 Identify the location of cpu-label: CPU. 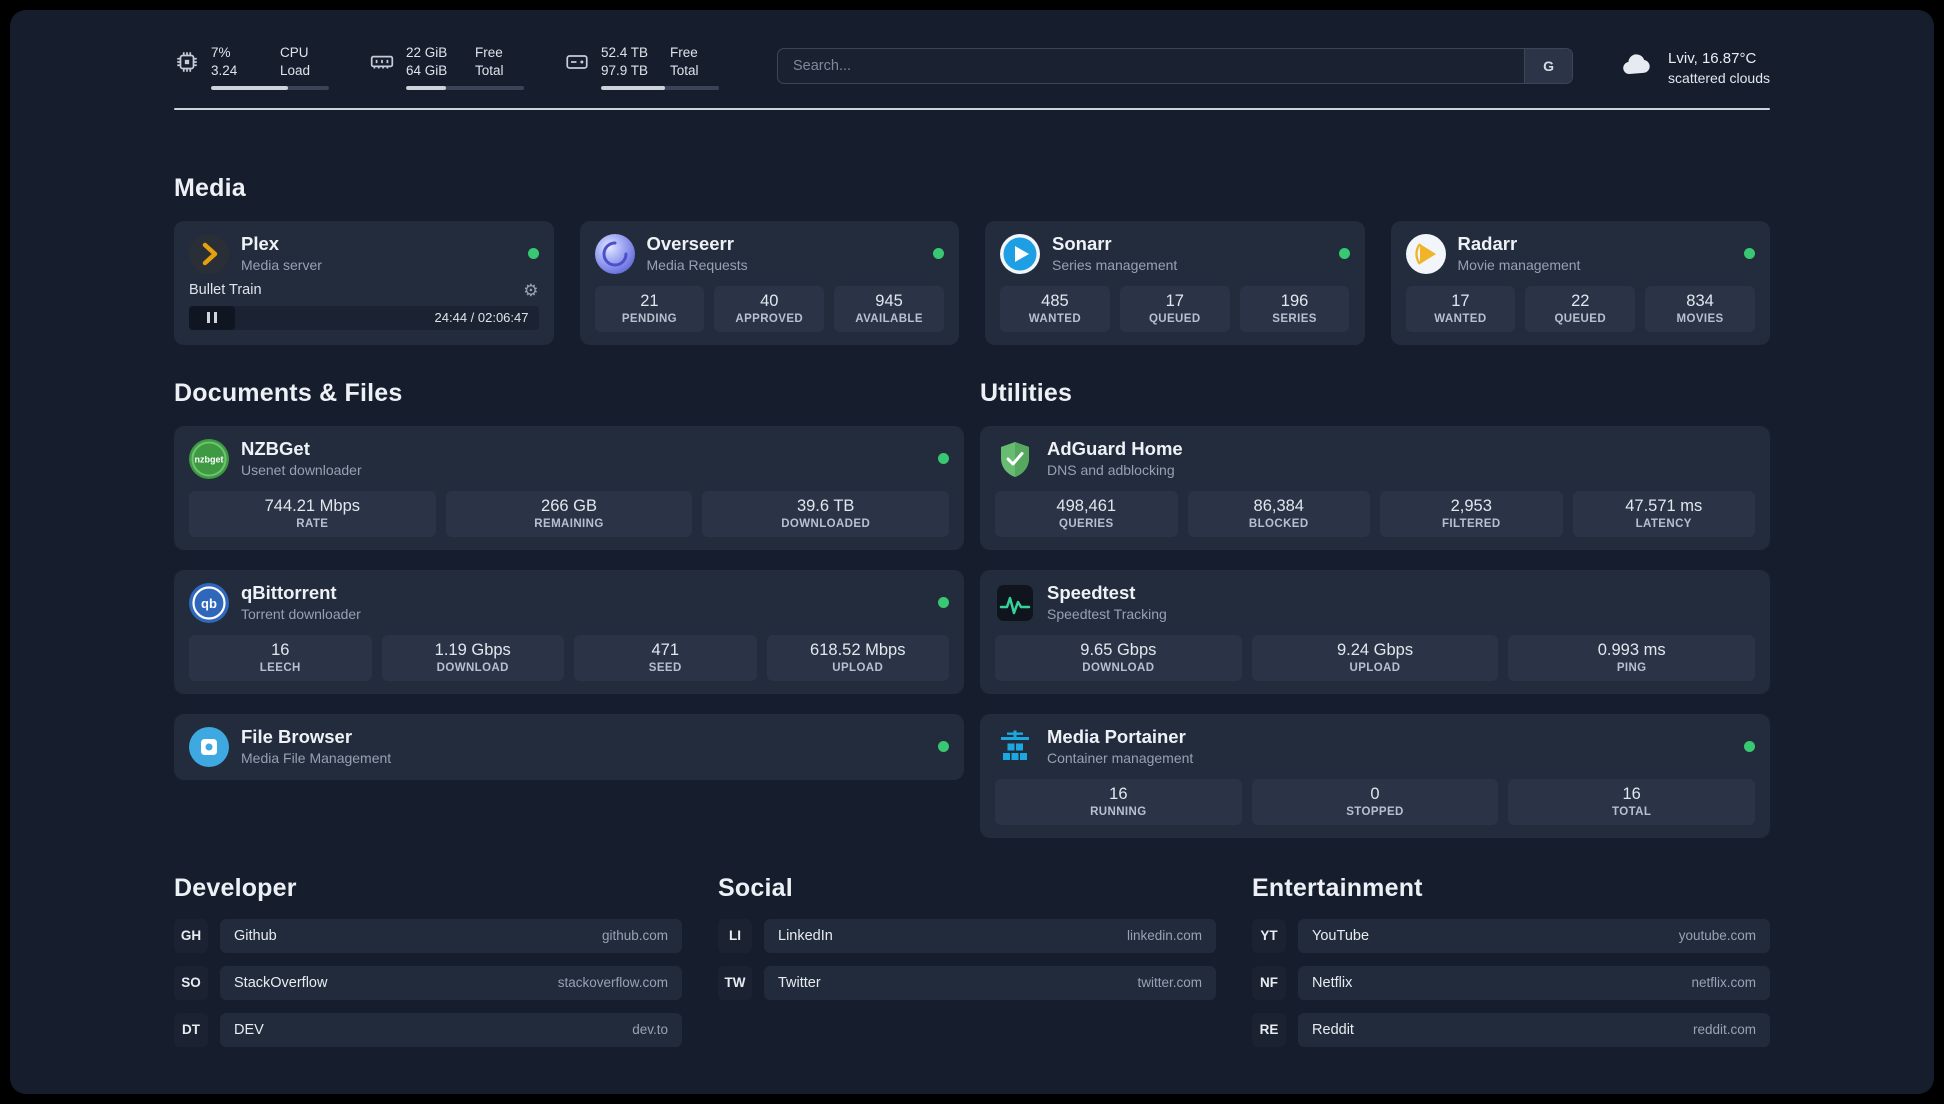
(294, 52).